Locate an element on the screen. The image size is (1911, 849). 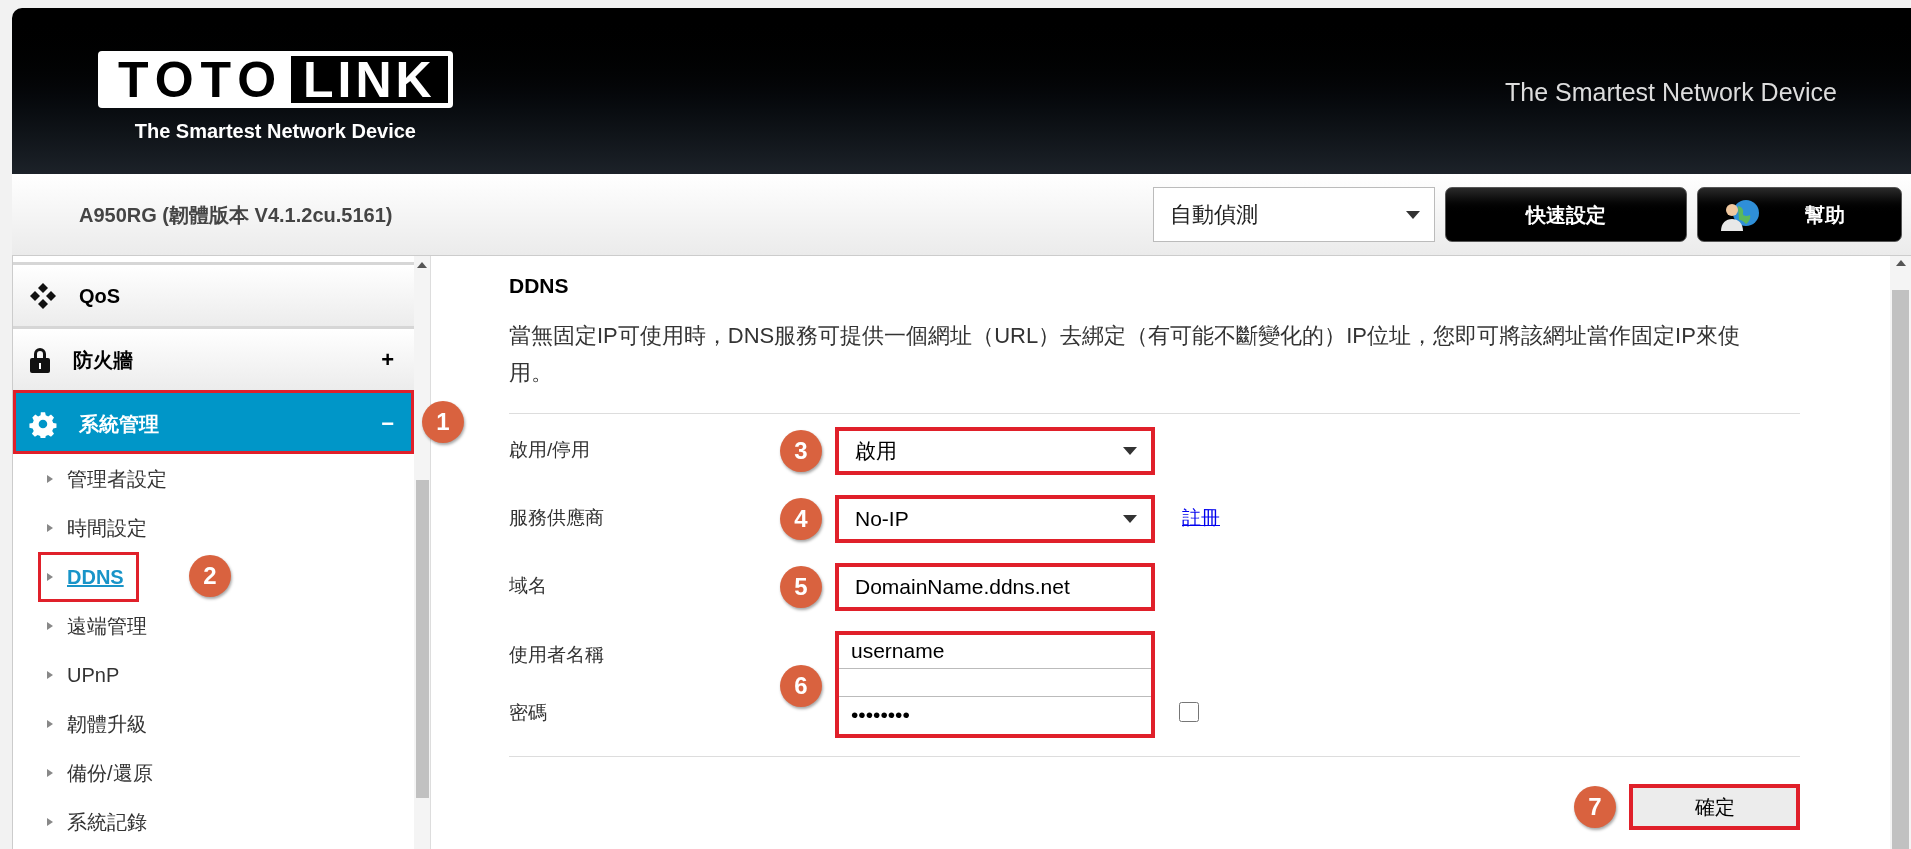
lock-icon is located at coordinates (40, 359).